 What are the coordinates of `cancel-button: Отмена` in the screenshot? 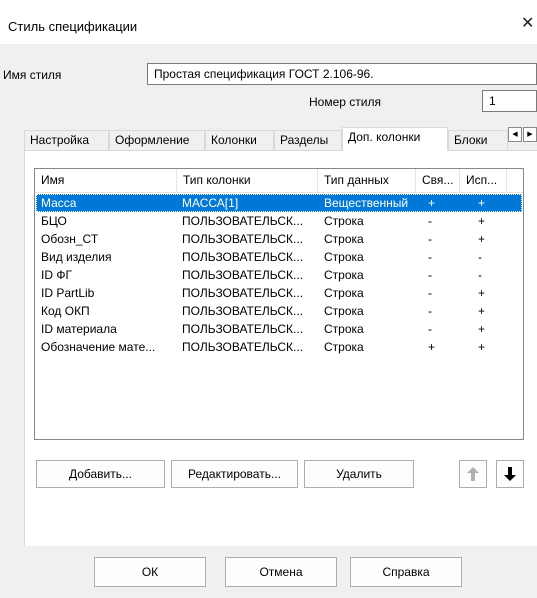 It's located at (281, 572).